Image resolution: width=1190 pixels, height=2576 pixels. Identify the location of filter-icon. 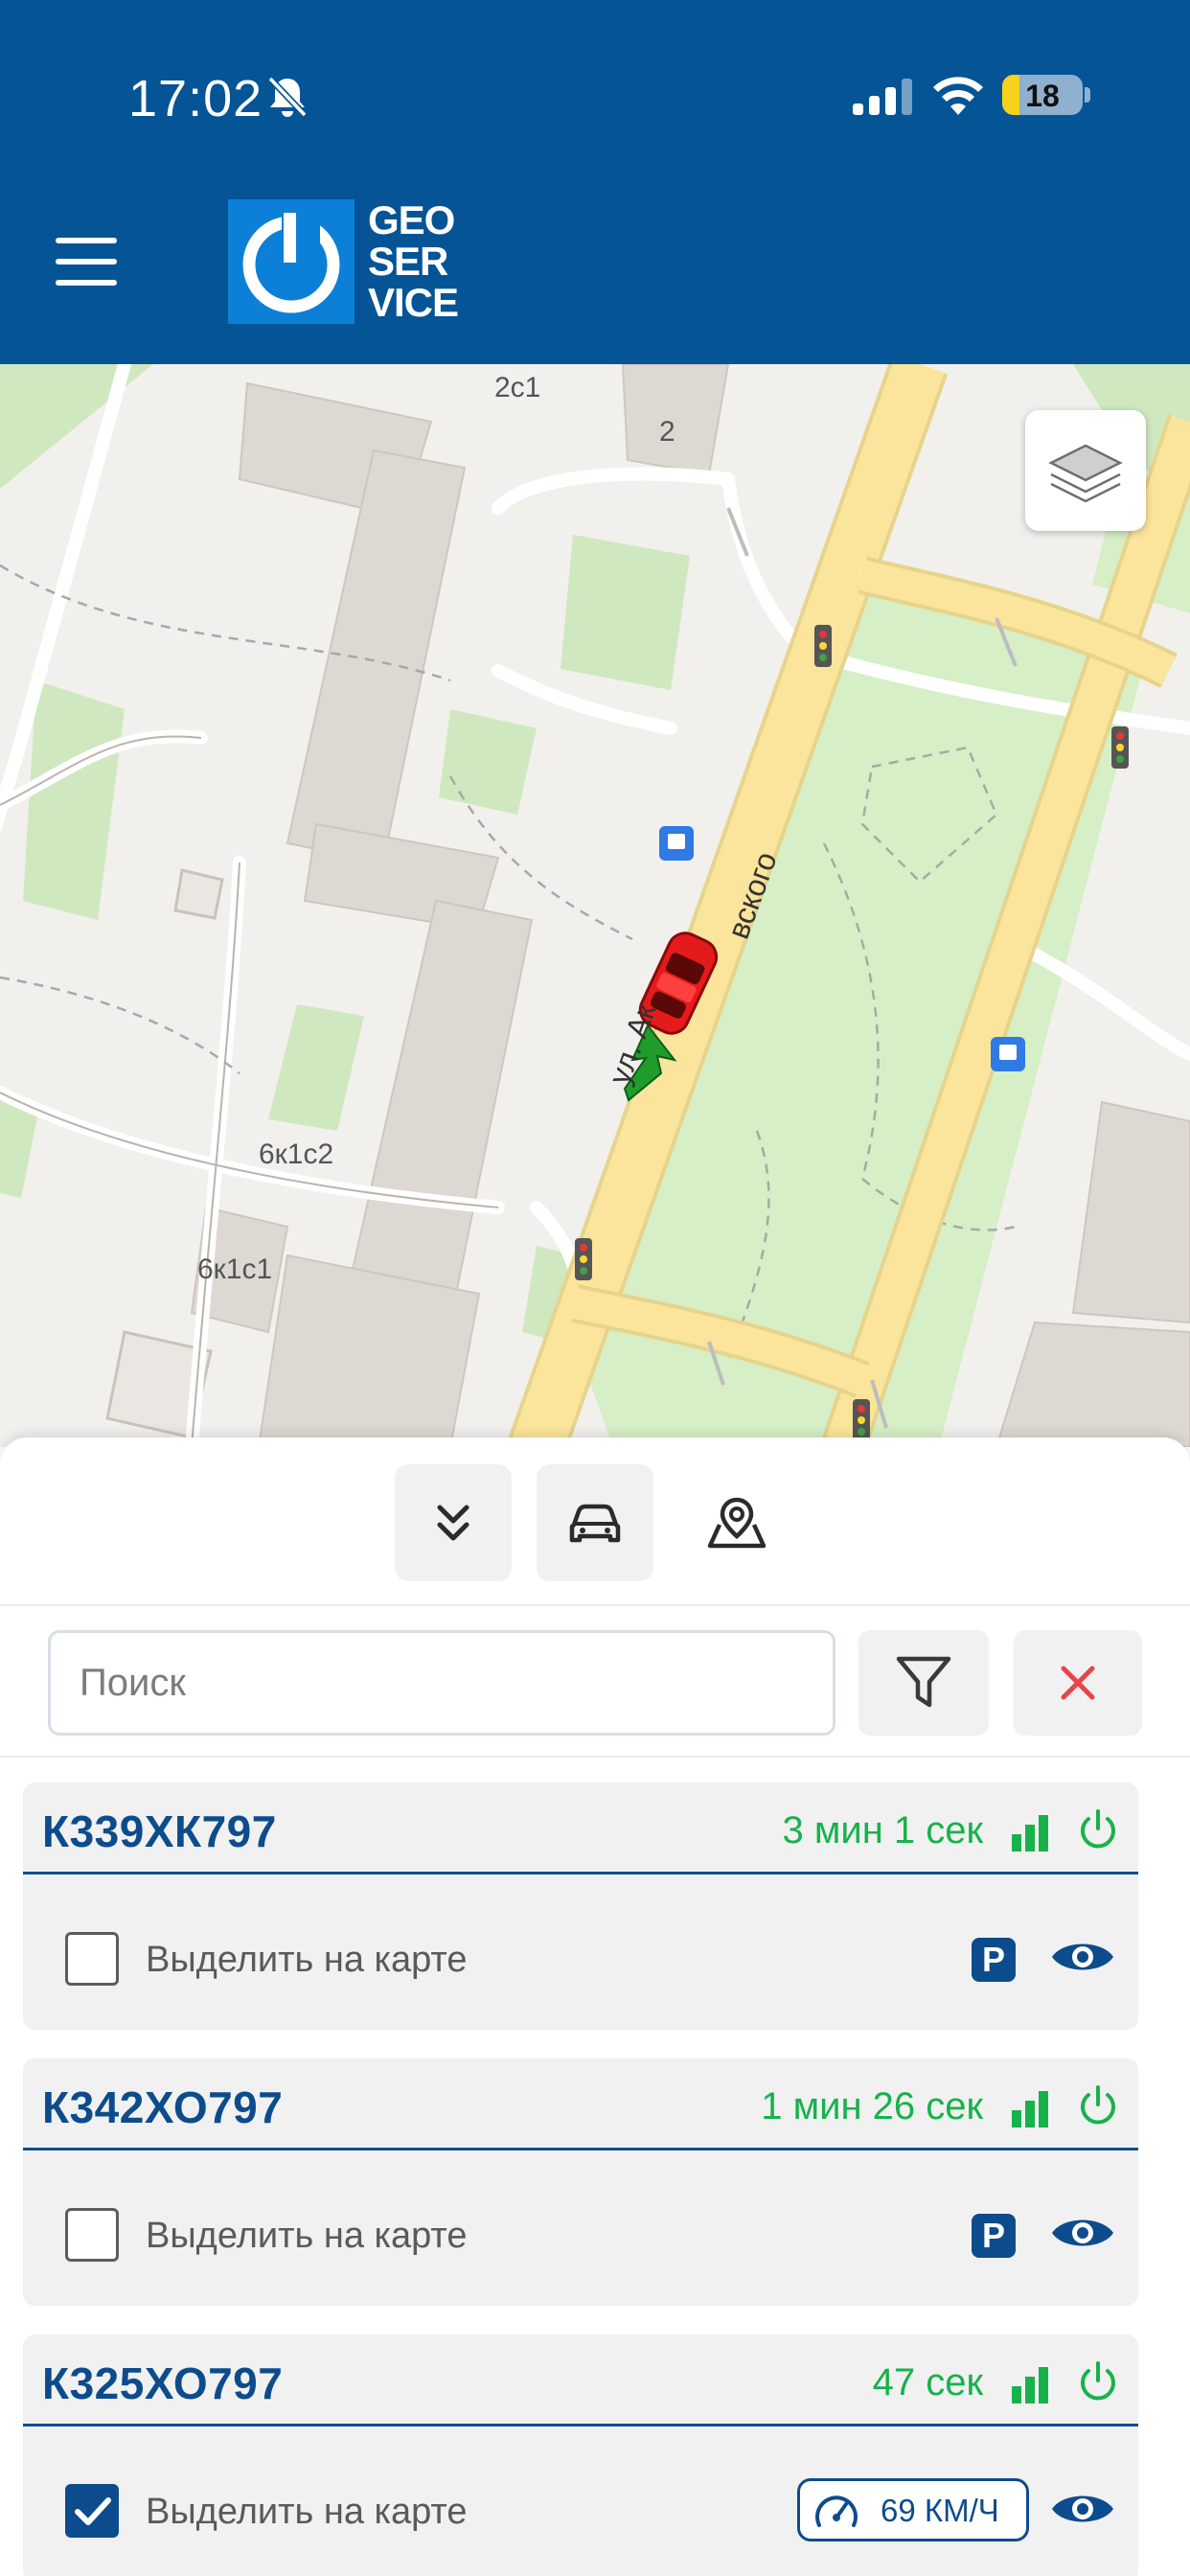
(924, 1682).